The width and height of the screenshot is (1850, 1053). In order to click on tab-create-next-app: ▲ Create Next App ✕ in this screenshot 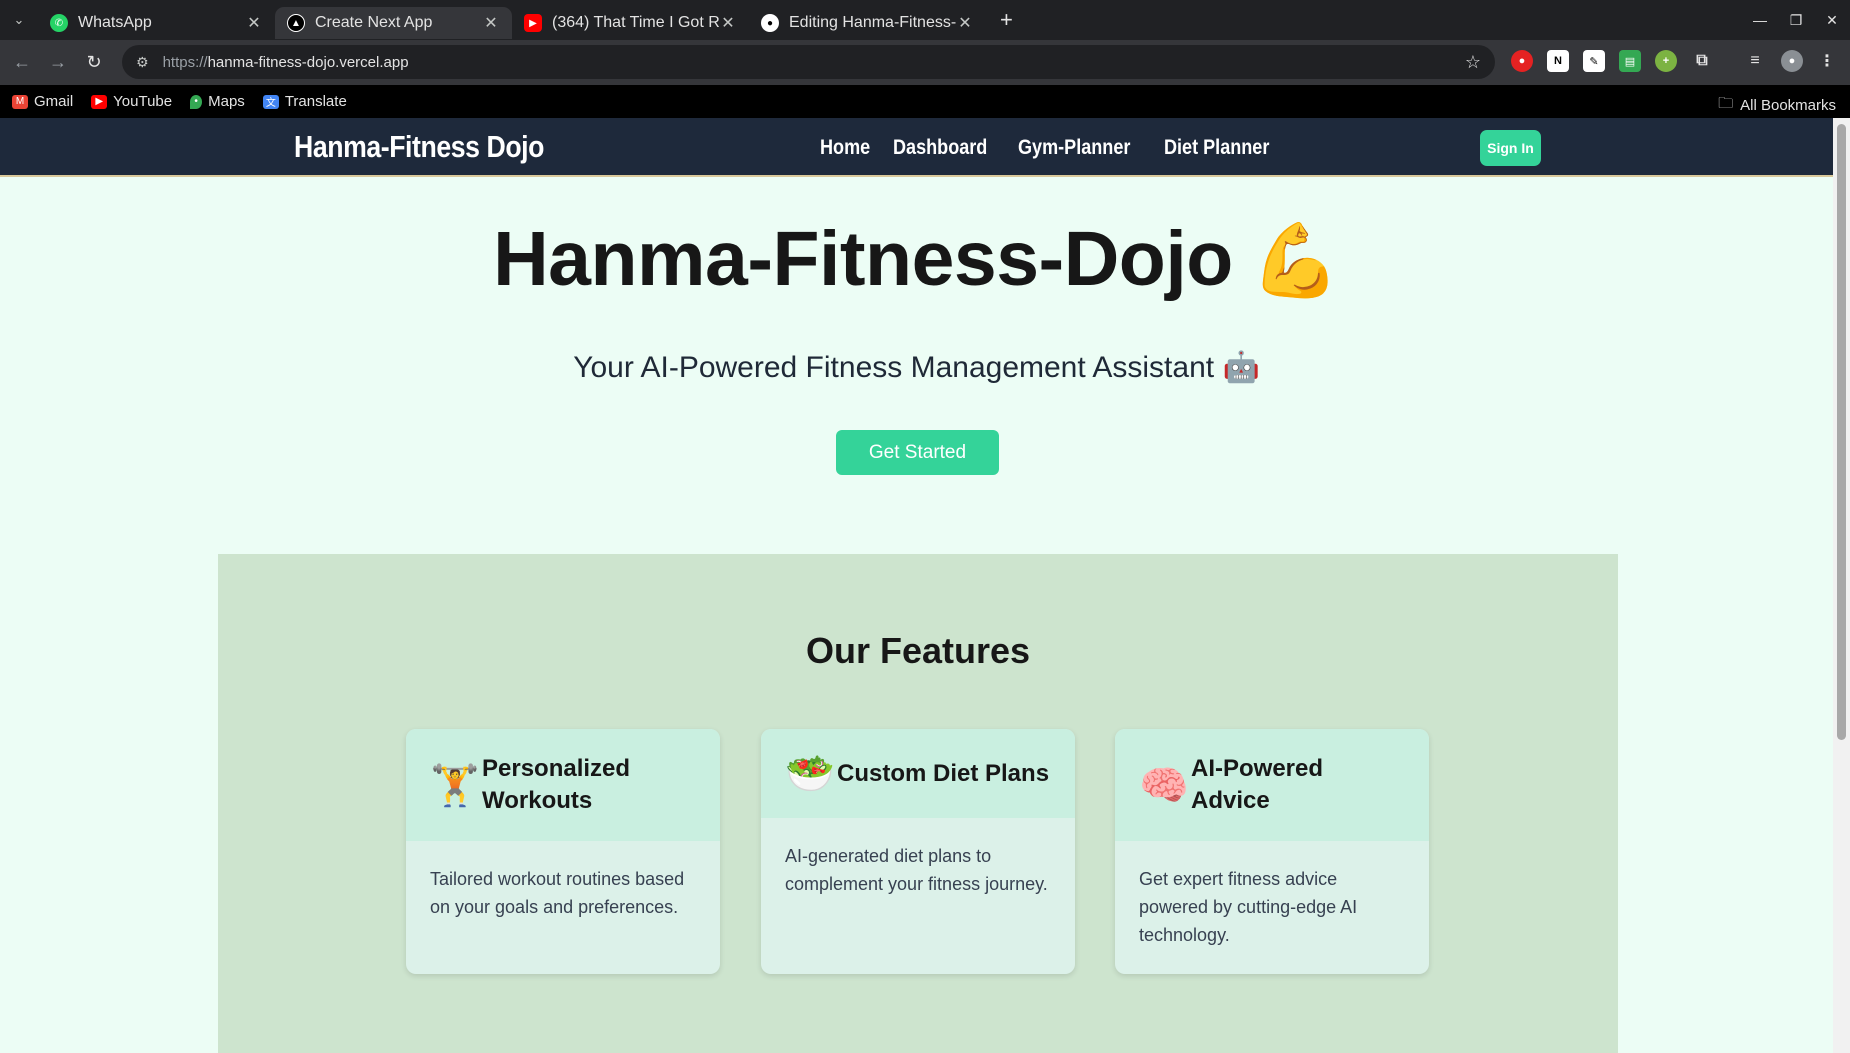, I will do `click(393, 23)`.